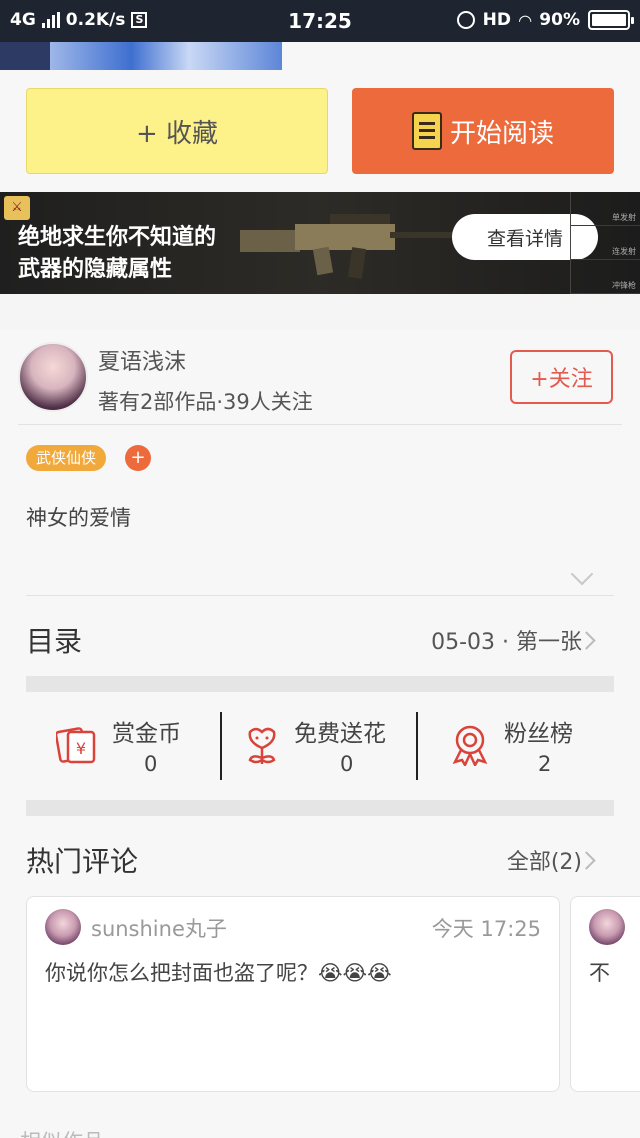 The width and height of the screenshot is (640, 1138). I want to click on ad-title-line2: 武器的隐藏属性, so click(95, 269).